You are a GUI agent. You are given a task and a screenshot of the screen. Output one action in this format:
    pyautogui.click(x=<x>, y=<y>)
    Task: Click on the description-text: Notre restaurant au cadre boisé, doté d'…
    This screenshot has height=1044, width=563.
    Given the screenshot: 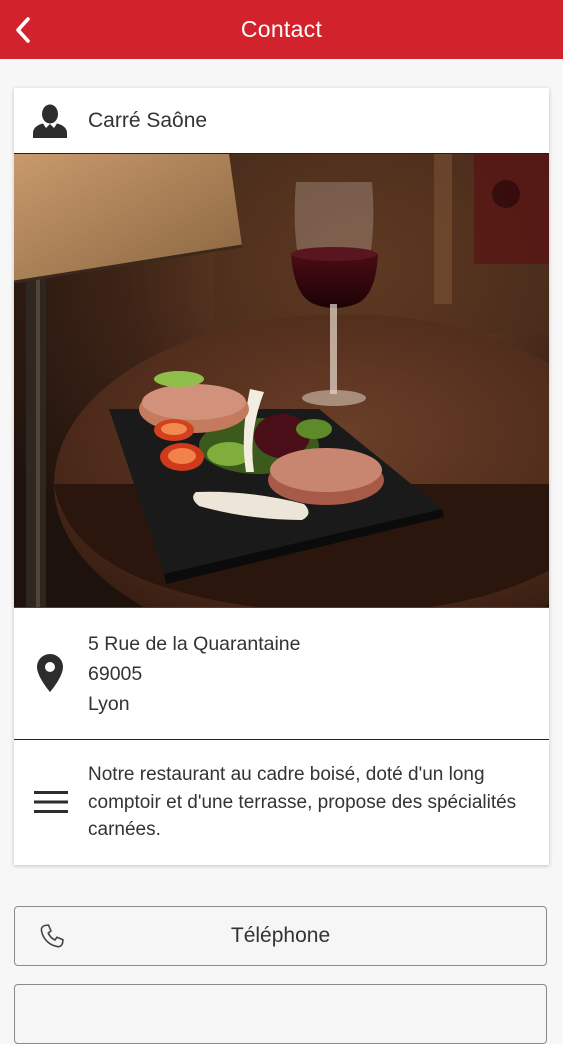 What is the action you would take?
    pyautogui.click(x=302, y=802)
    